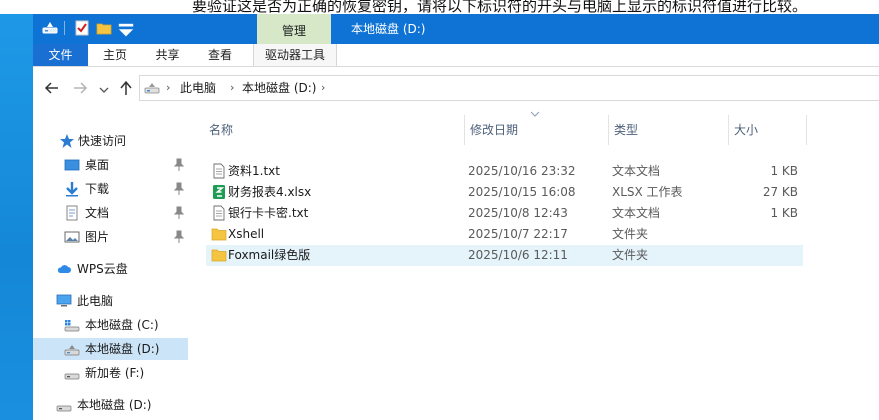 The width and height of the screenshot is (879, 420). What do you see at coordinates (269, 255) in the screenshot?
I see `file-name: Foxmail绿色版` at bounding box center [269, 255].